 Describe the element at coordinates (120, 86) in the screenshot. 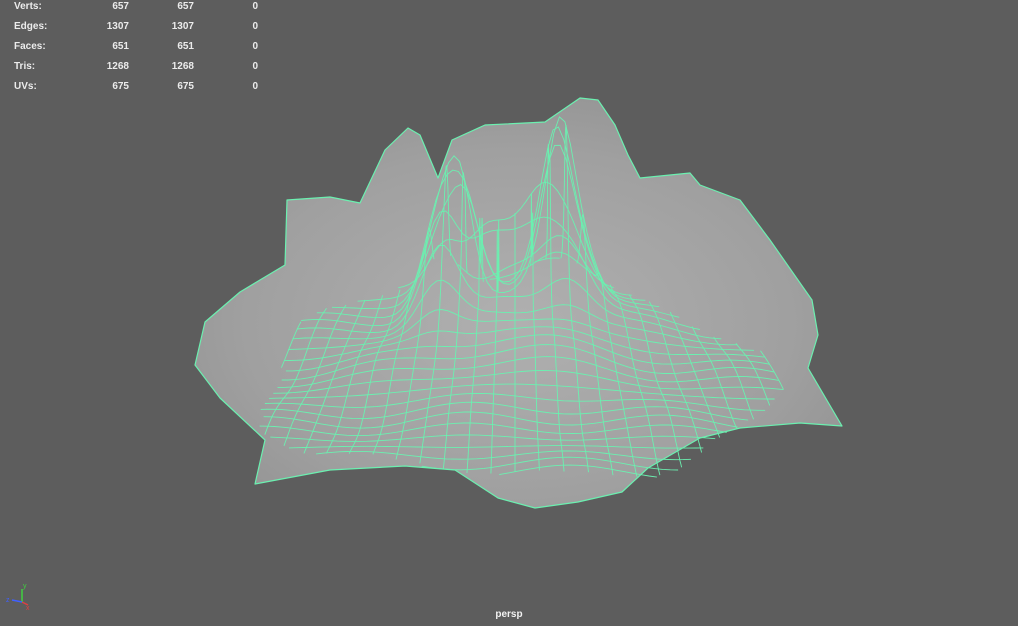

I see `hud-value-scene: 675` at that location.